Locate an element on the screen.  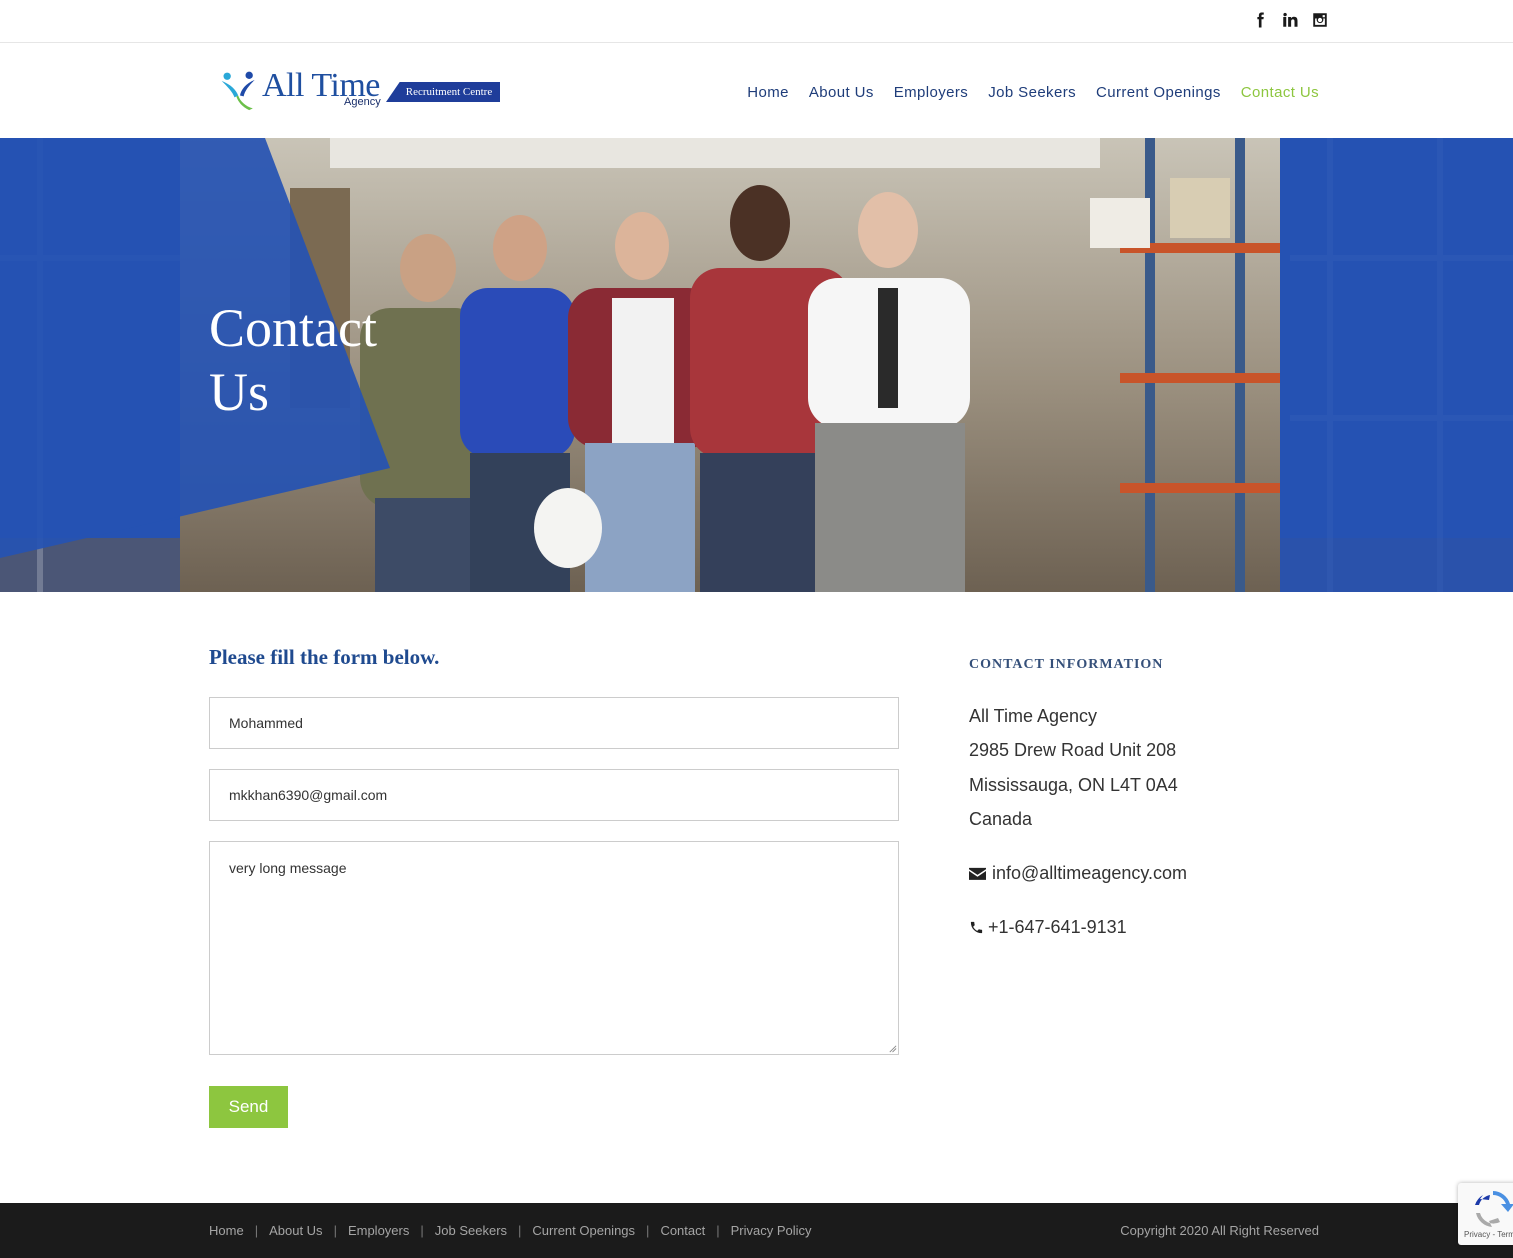
contact-phone-row: +1-647-641-9131 is located at coordinates (1048, 927).